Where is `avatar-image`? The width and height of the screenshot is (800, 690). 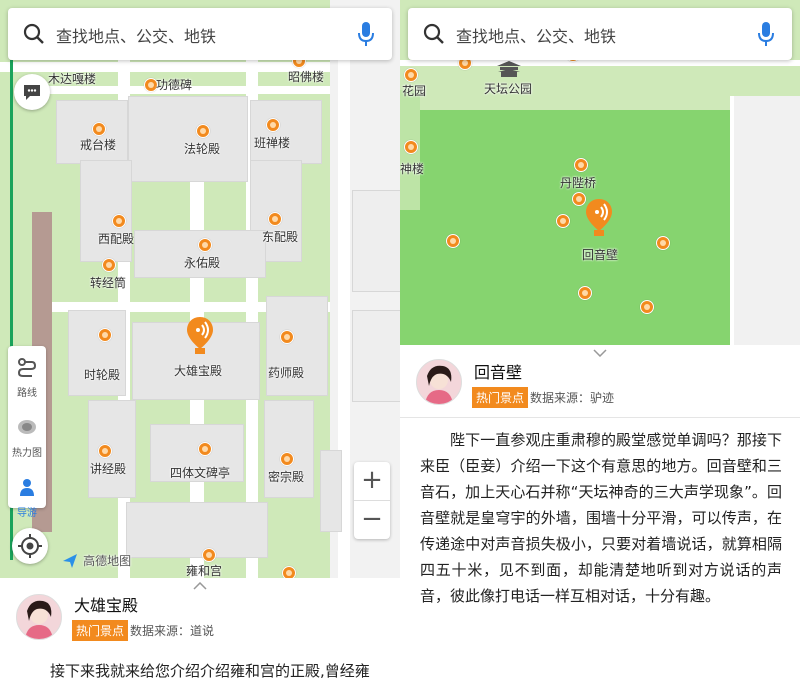
avatar-image is located at coordinates (39, 617).